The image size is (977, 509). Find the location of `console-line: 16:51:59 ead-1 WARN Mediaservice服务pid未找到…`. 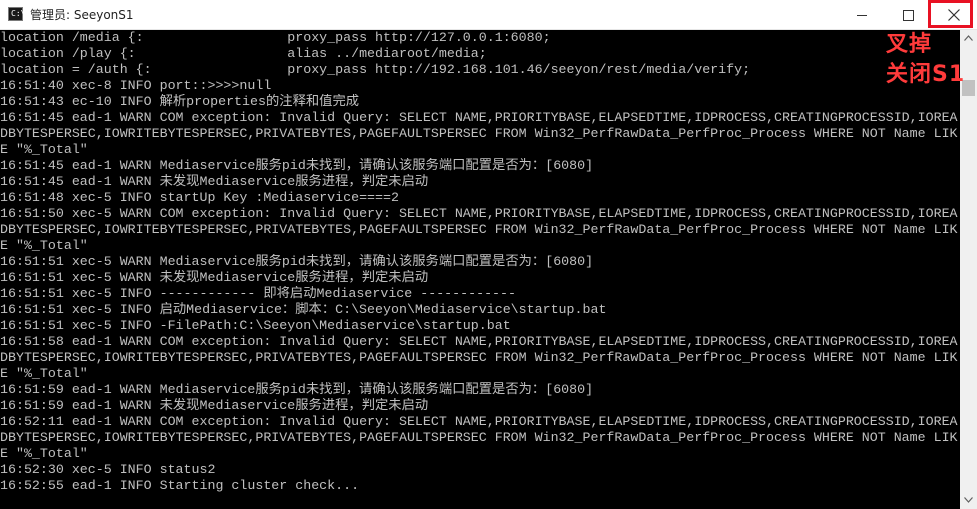

console-line: 16:51:59 ead-1 WARN Mediaservice服务pid未找到… is located at coordinates (297, 389).